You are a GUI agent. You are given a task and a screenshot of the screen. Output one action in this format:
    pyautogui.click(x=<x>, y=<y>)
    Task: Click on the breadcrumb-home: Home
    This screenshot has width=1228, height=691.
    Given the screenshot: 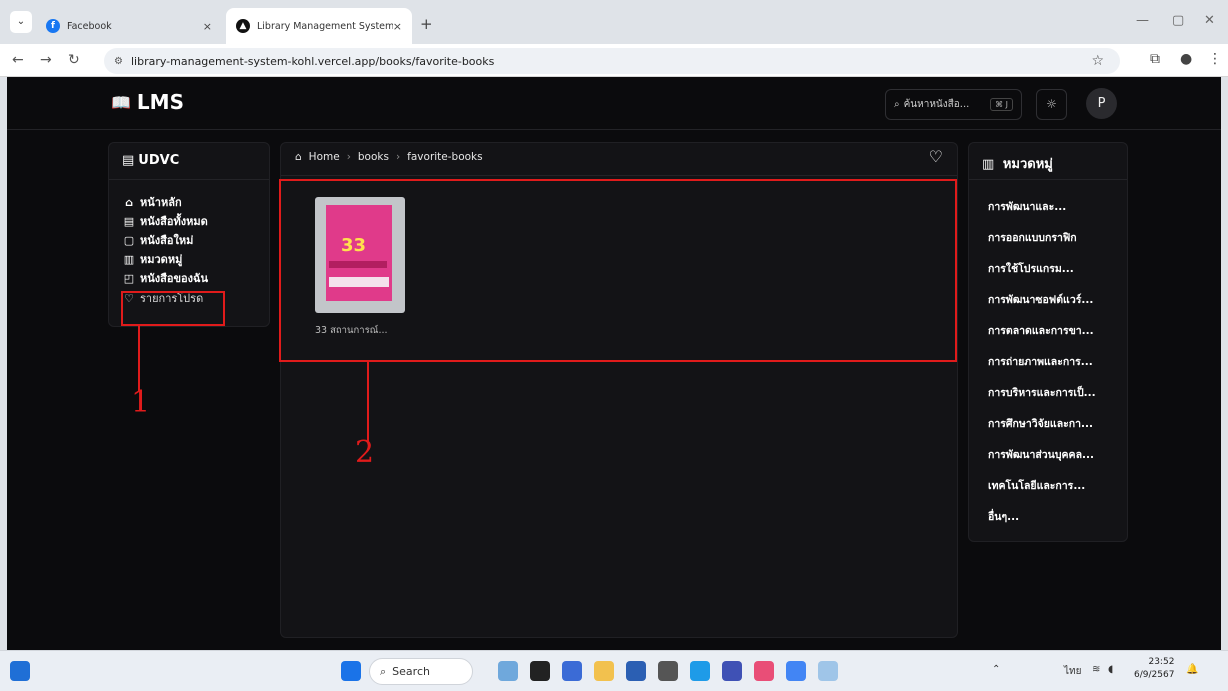 What is the action you would take?
    pyautogui.click(x=324, y=157)
    